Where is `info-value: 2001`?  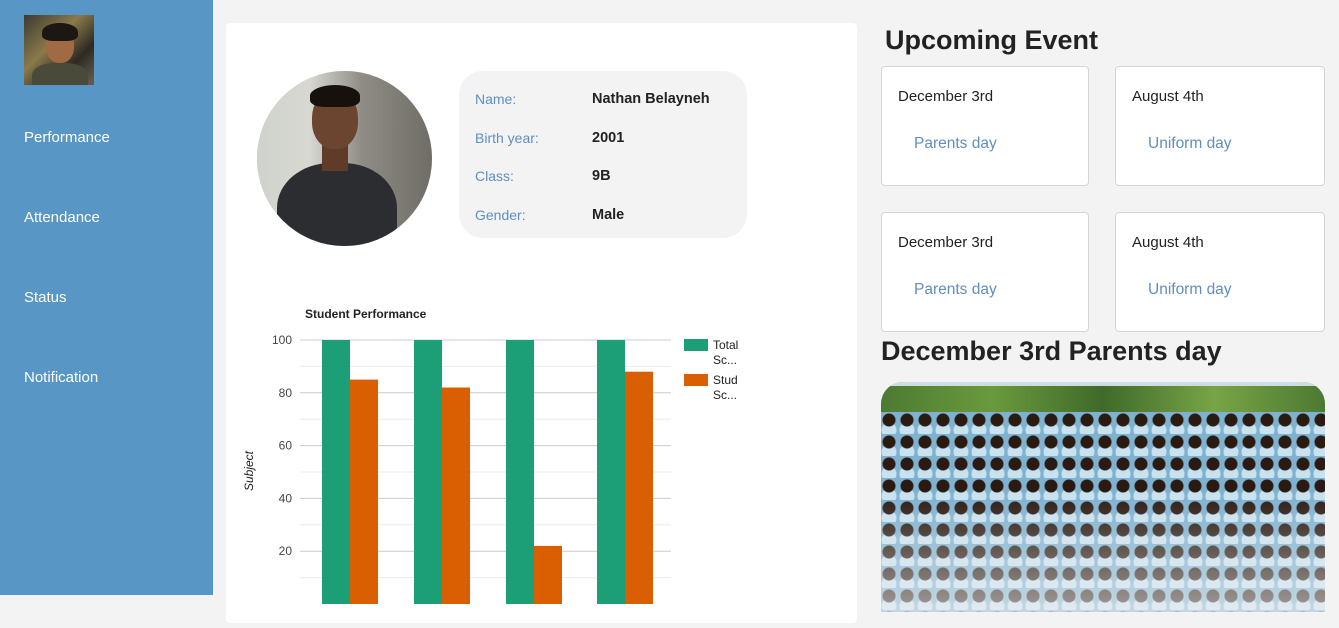 info-value: 2001 is located at coordinates (608, 138).